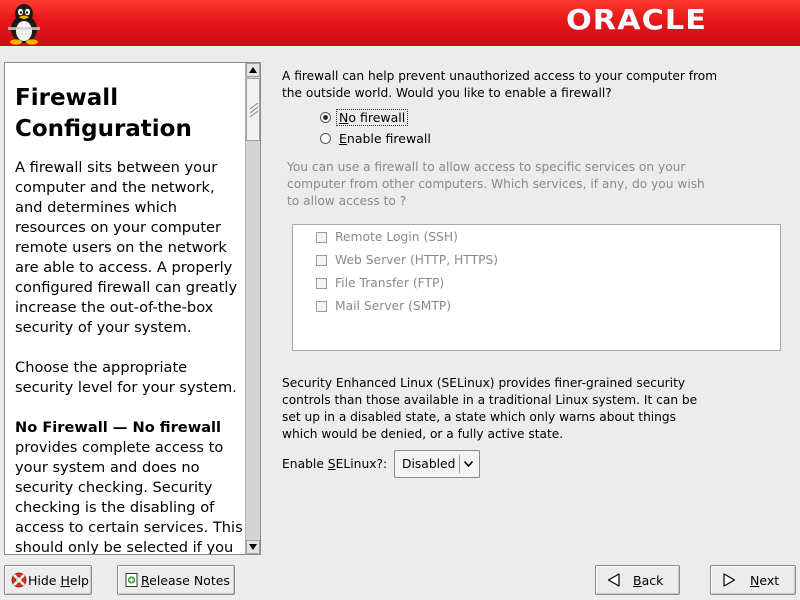  Describe the element at coordinates (613, 580) in the screenshot. I see `arrow-left-icon` at that location.